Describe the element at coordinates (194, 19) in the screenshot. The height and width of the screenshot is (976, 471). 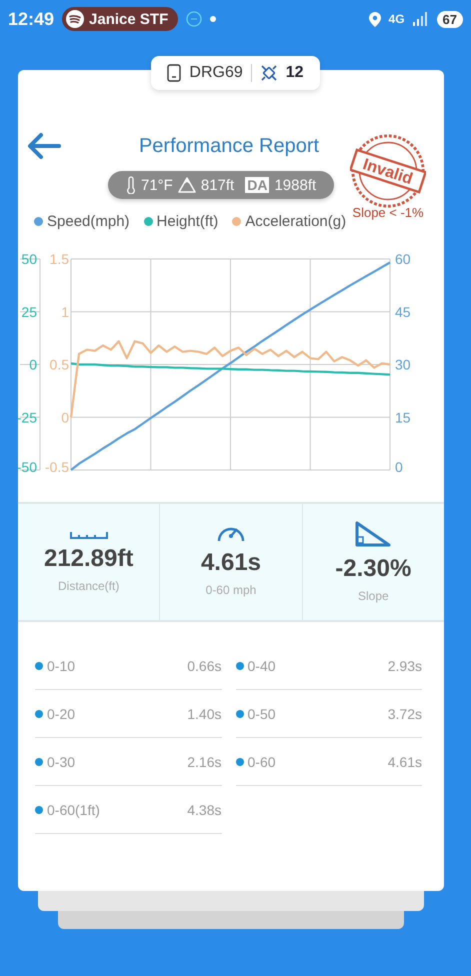
I see `circle-icon` at that location.